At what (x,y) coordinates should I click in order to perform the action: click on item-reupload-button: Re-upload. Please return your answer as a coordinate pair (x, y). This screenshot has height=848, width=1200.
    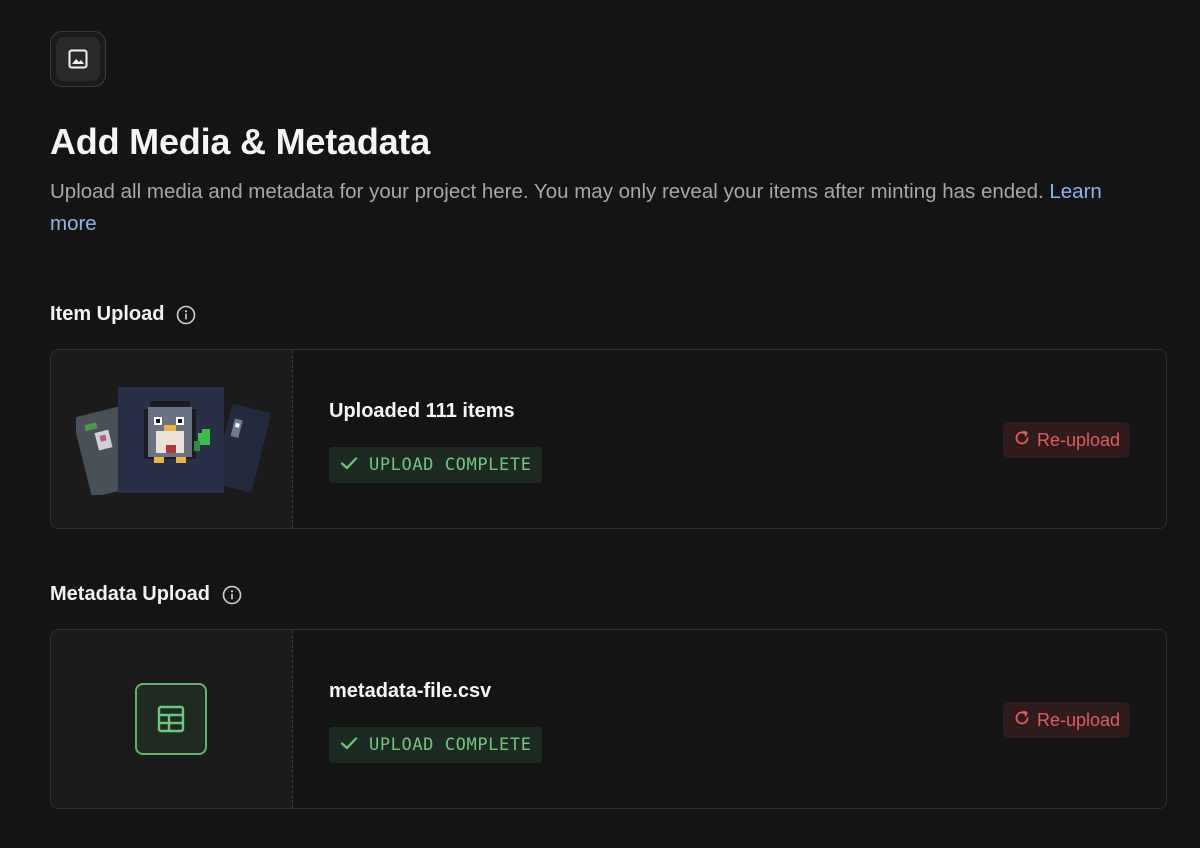
    Looking at the image, I should click on (1067, 440).